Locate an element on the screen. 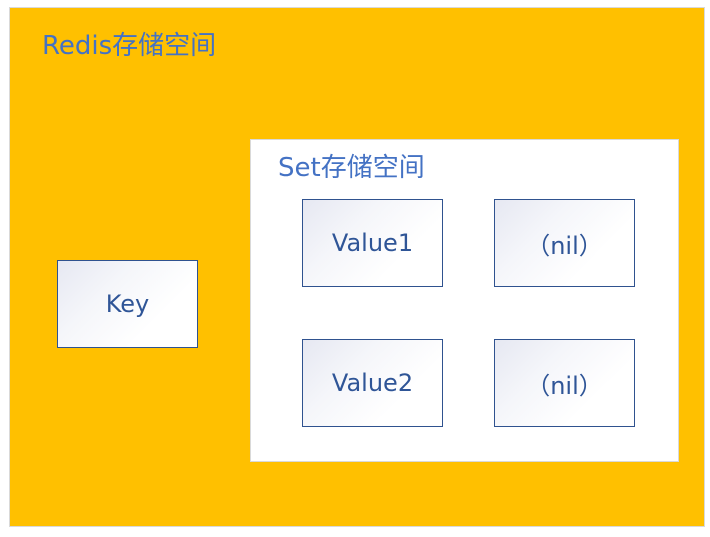  redis-storage-space-title: Redis存储空间 is located at coordinates (129, 46).